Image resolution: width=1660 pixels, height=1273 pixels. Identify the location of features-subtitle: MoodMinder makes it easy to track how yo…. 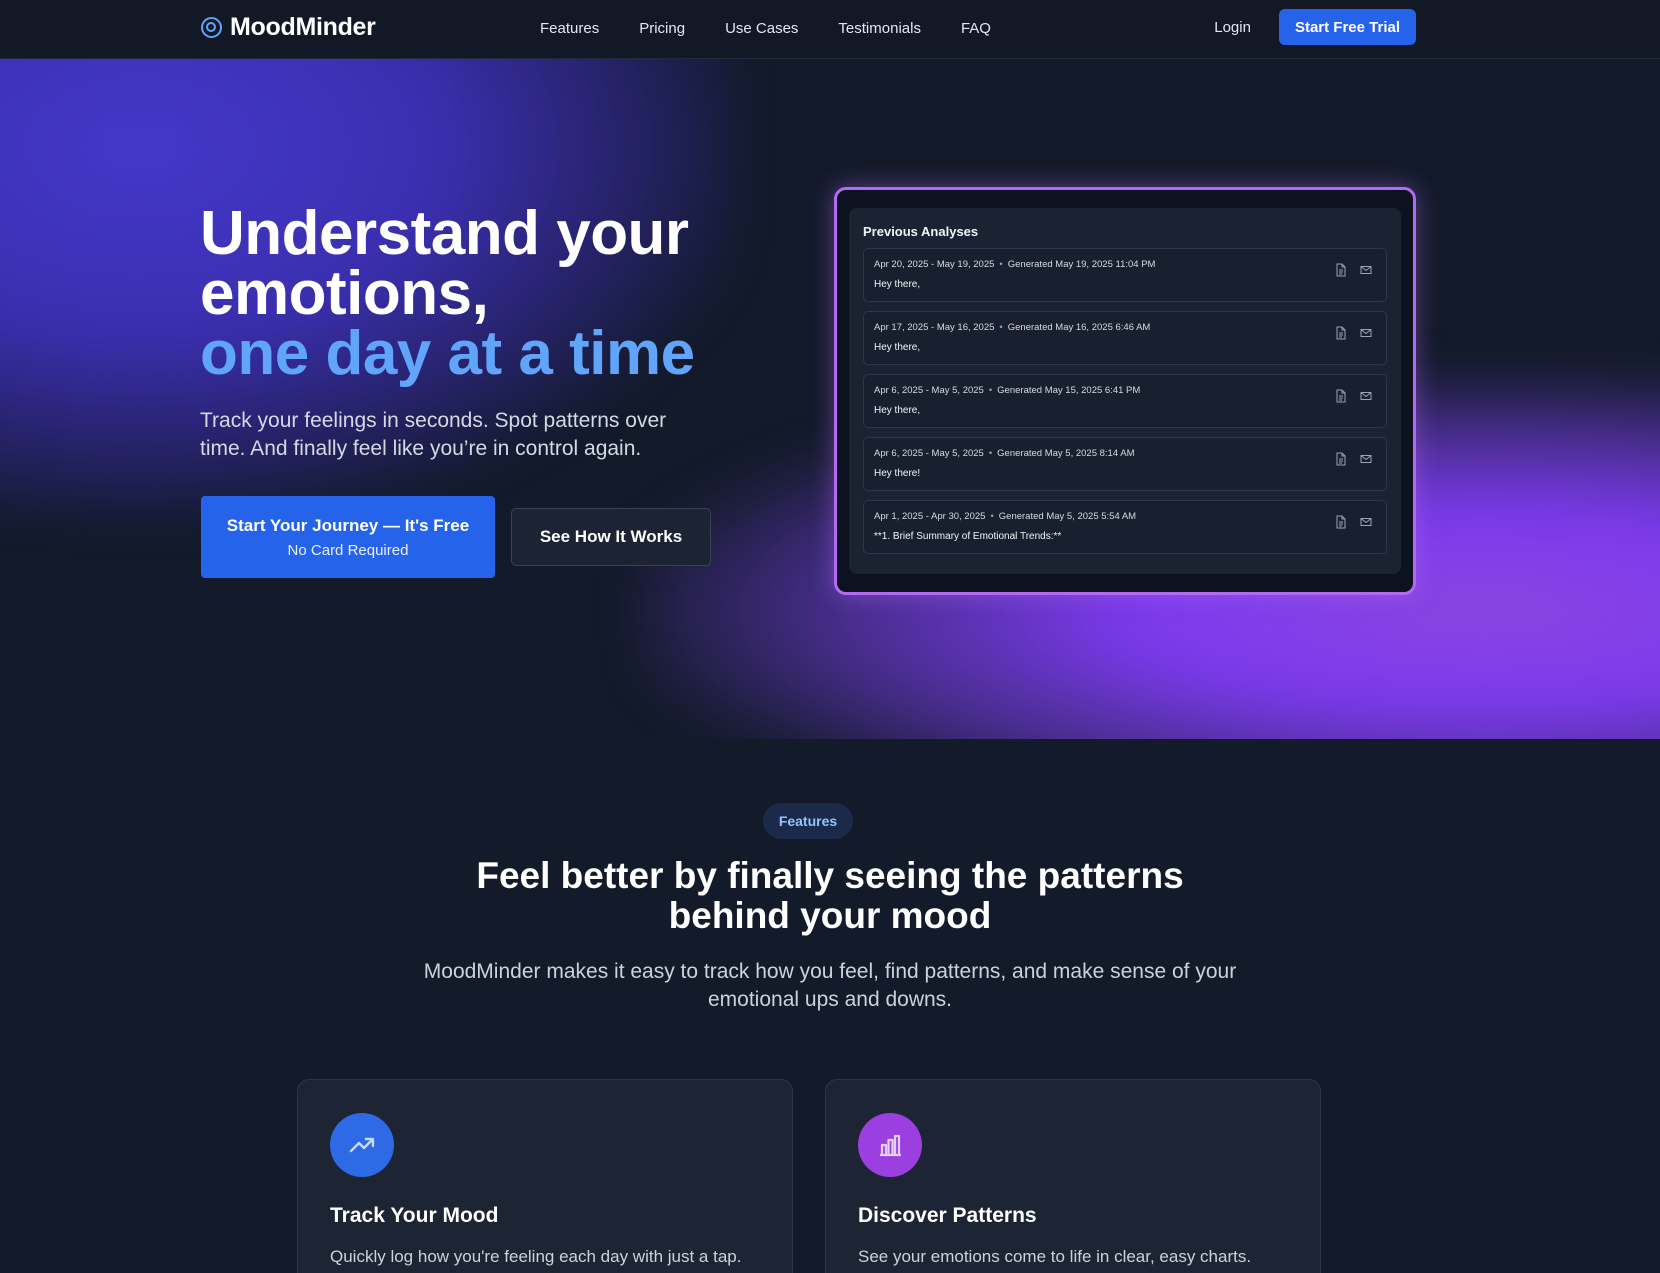
(830, 985).